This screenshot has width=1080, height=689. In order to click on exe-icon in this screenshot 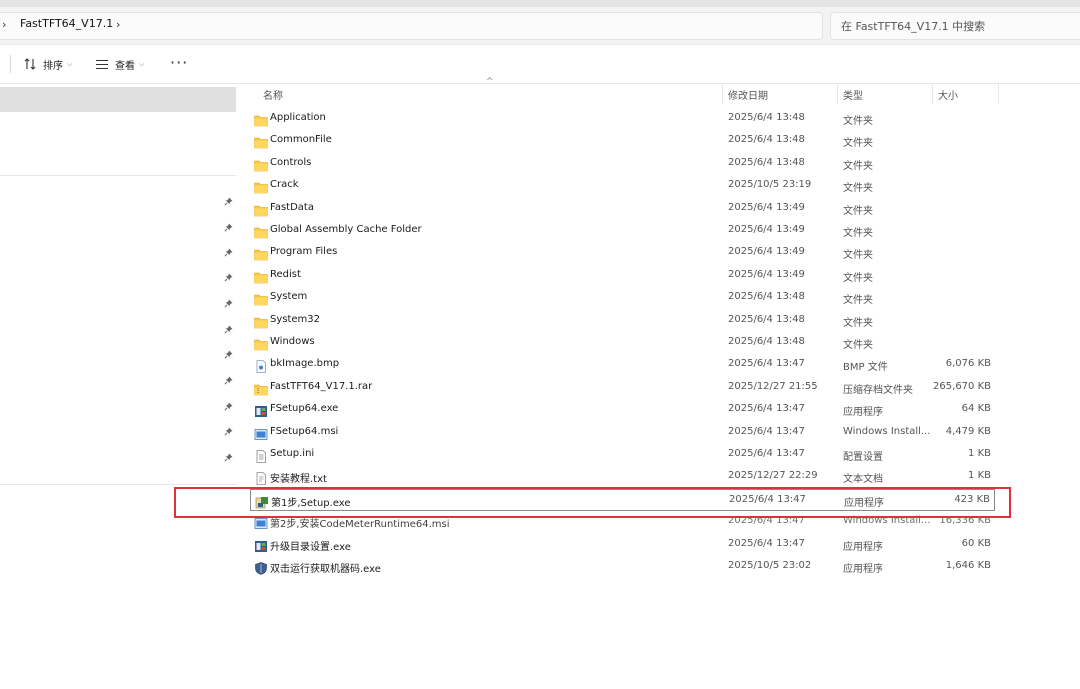, I will do `click(261, 410)`.